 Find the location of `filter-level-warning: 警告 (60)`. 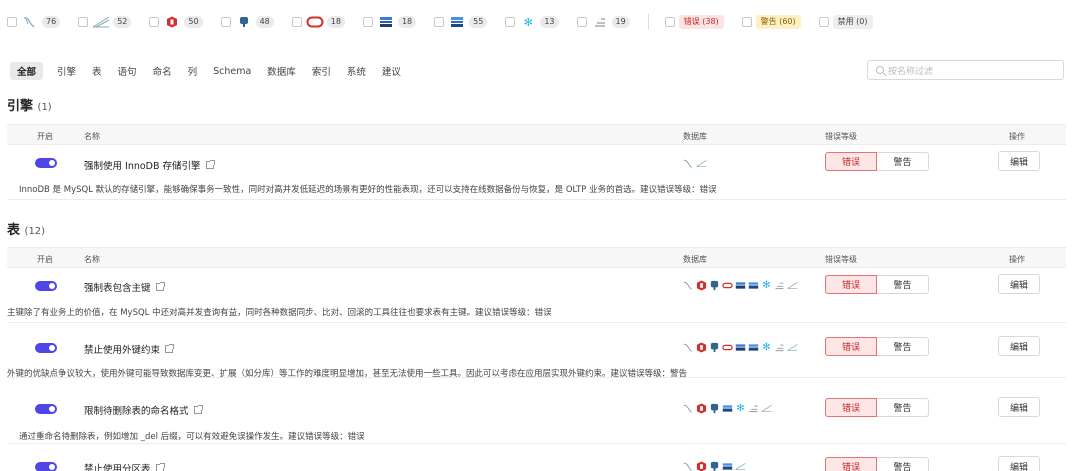

filter-level-warning: 警告 (60) is located at coordinates (771, 22).